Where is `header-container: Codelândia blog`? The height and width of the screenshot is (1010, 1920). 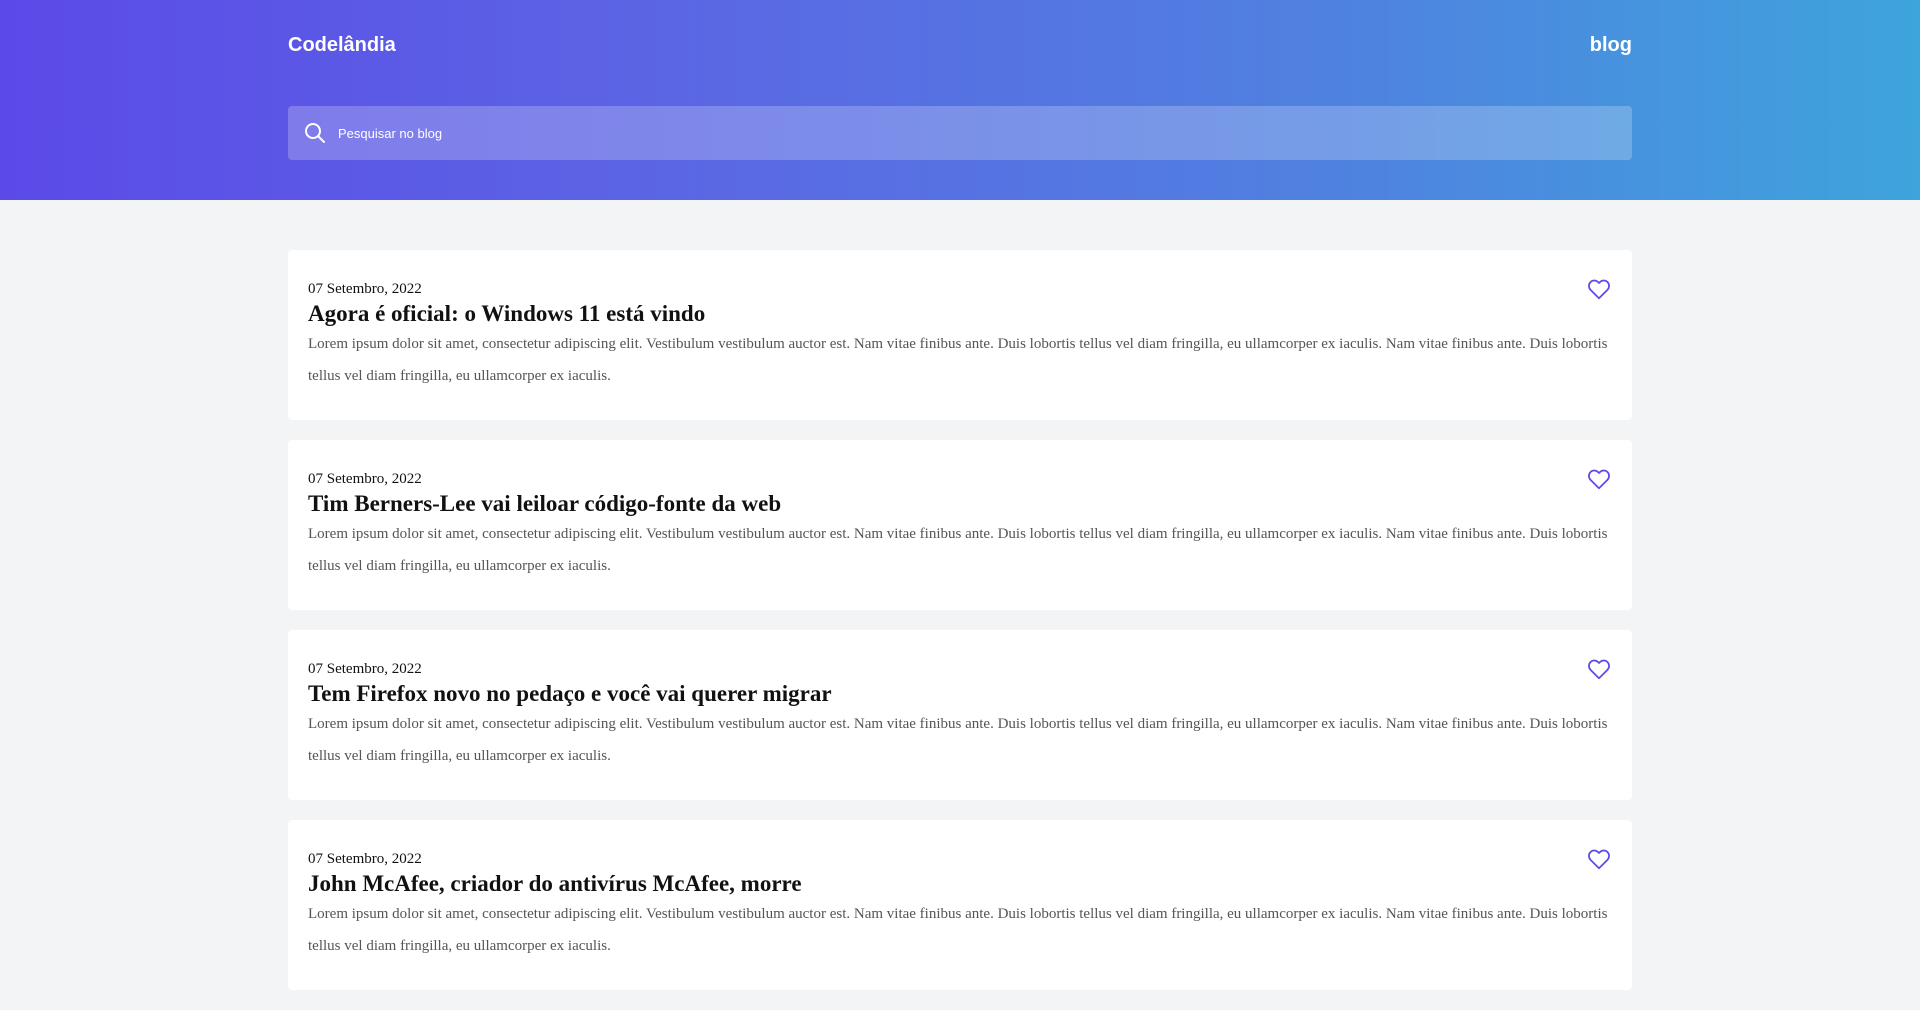
header-container: Codelândia blog is located at coordinates (960, 80).